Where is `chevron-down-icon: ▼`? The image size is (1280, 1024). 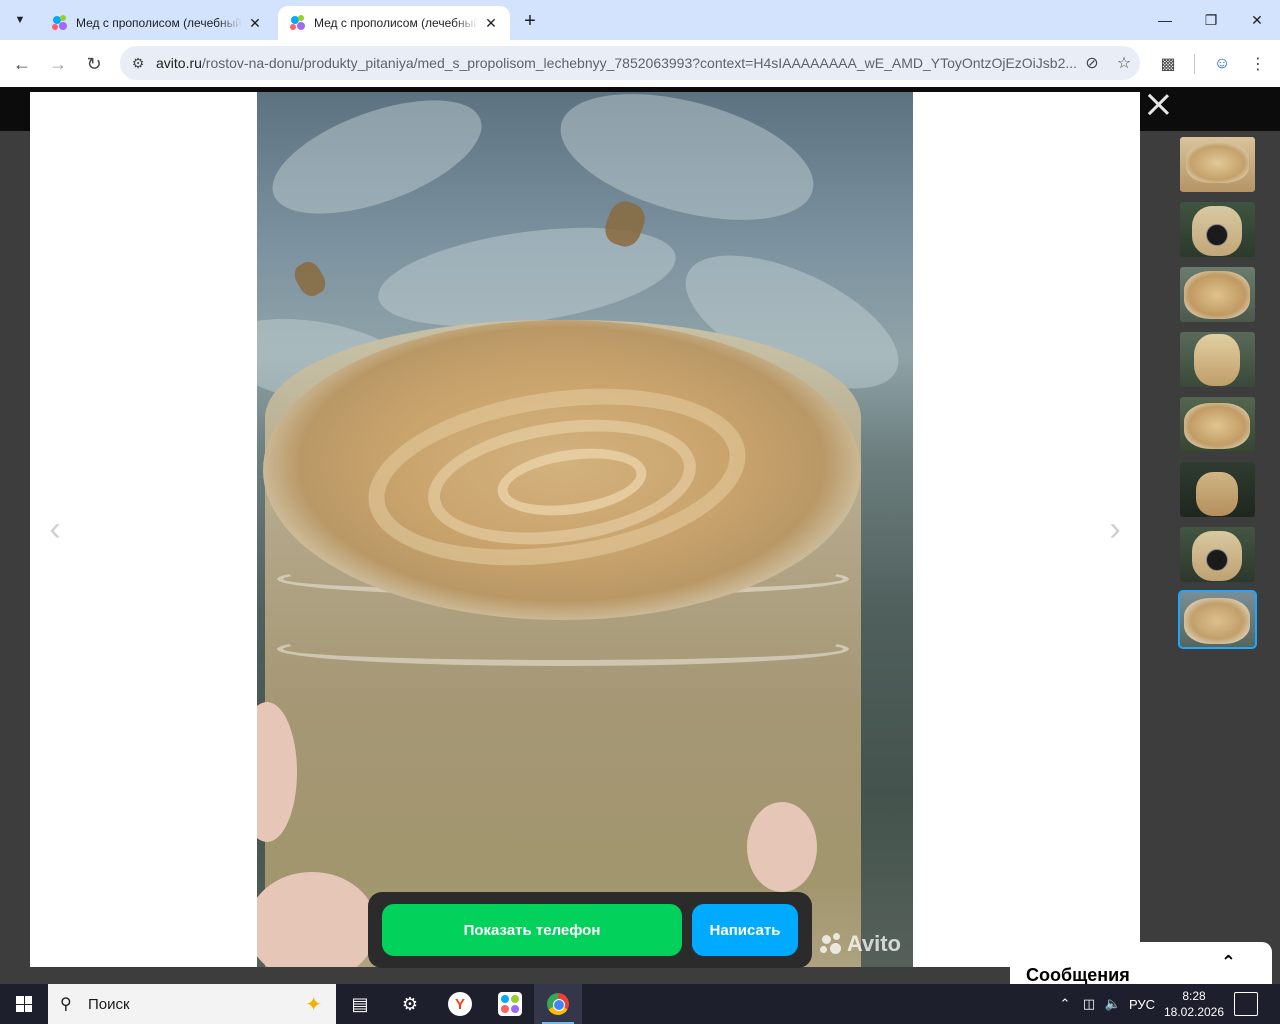
chevron-down-icon: ▼ is located at coordinates (20, 20).